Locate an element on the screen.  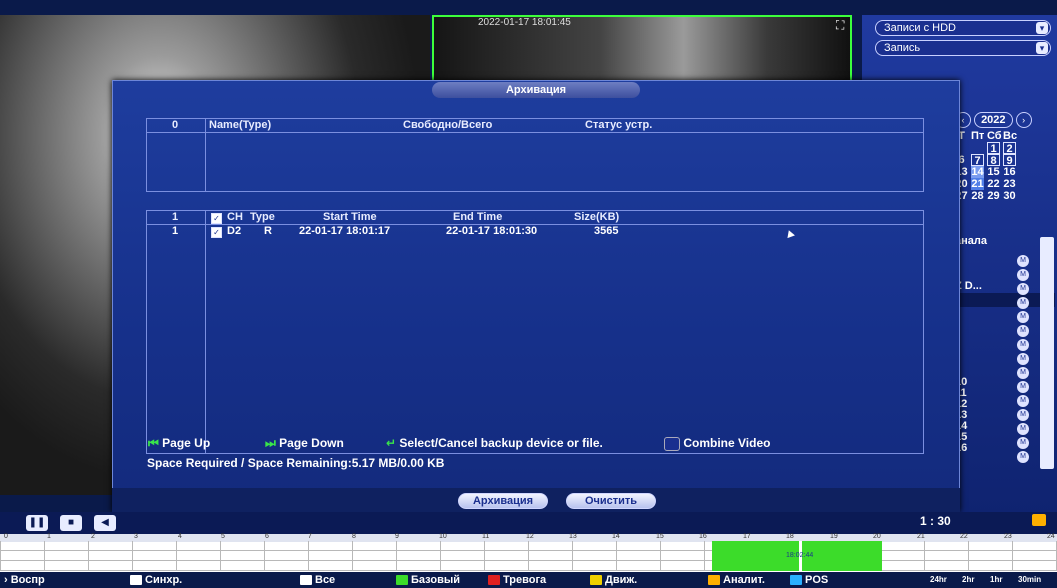
calendar-day: 23 is located at coordinates (1009, 184).